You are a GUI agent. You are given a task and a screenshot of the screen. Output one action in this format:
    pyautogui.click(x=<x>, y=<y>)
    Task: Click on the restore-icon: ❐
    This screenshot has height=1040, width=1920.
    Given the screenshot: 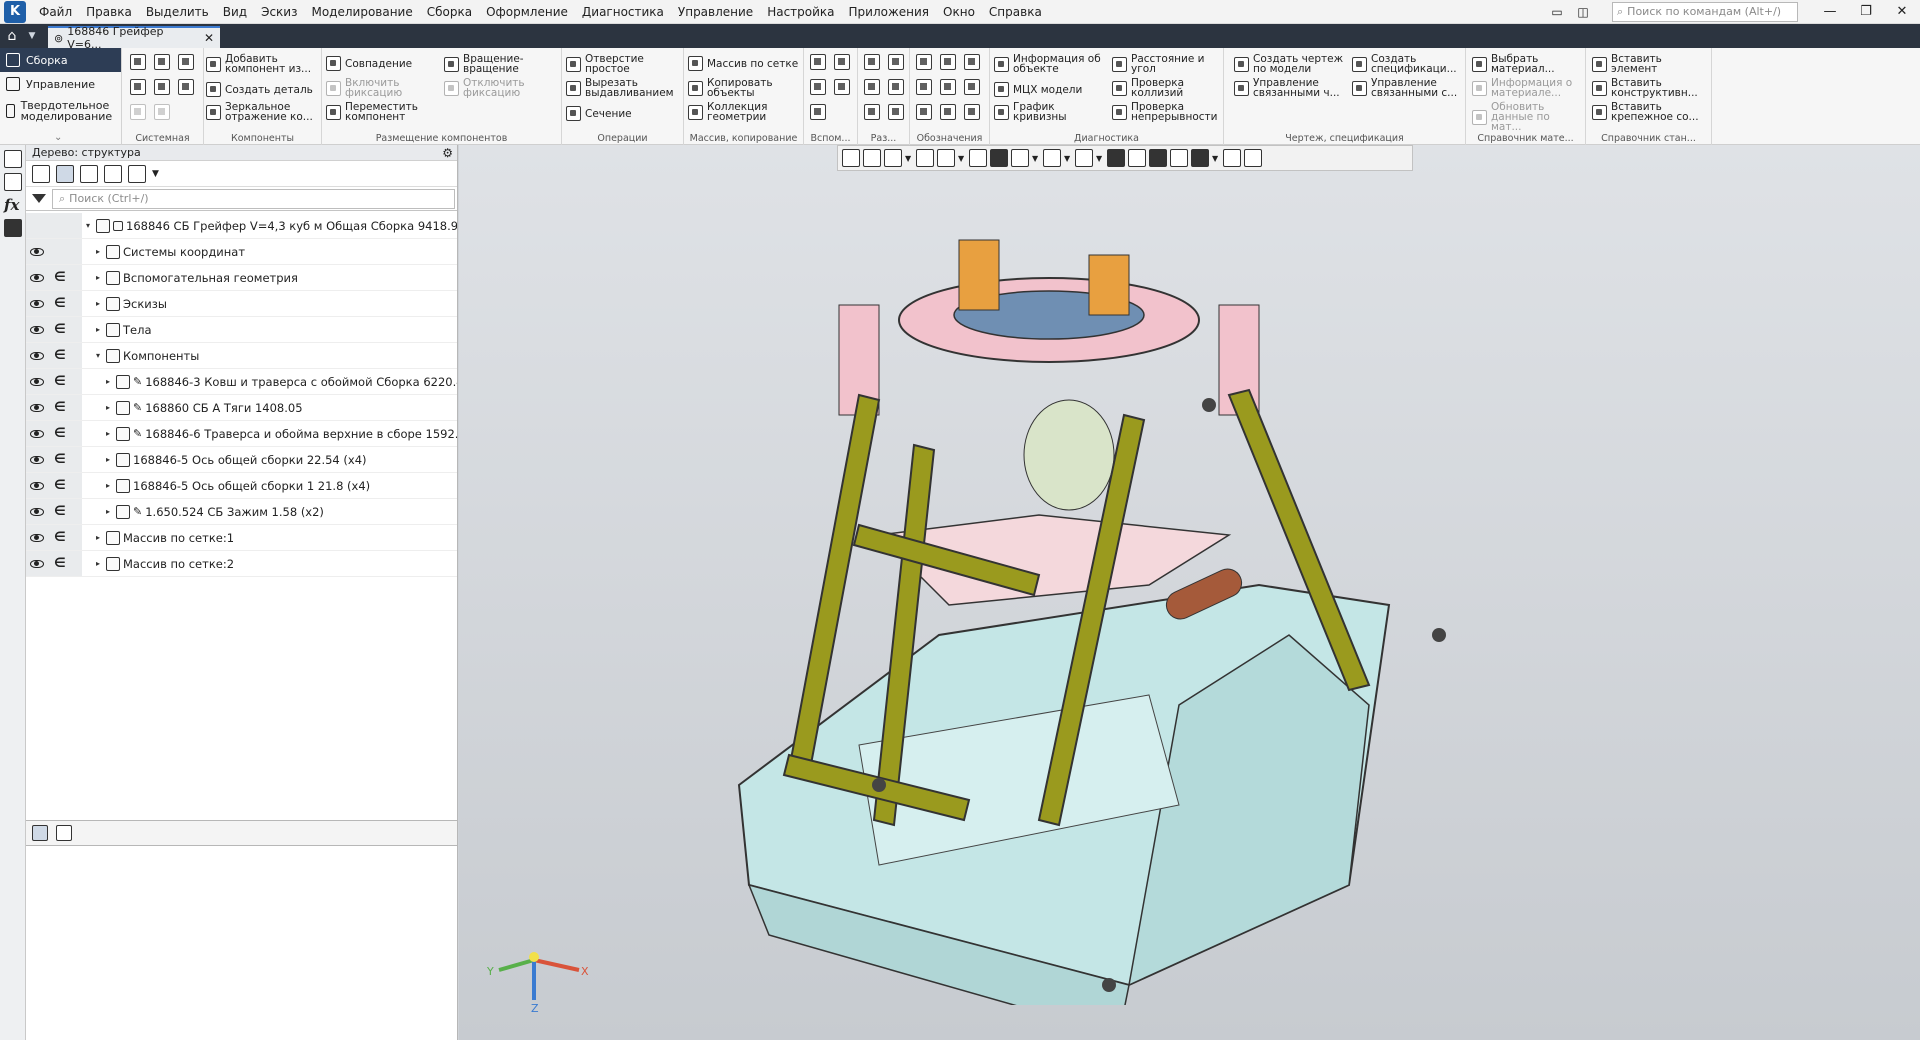 What is the action you would take?
    pyautogui.click(x=1866, y=12)
    